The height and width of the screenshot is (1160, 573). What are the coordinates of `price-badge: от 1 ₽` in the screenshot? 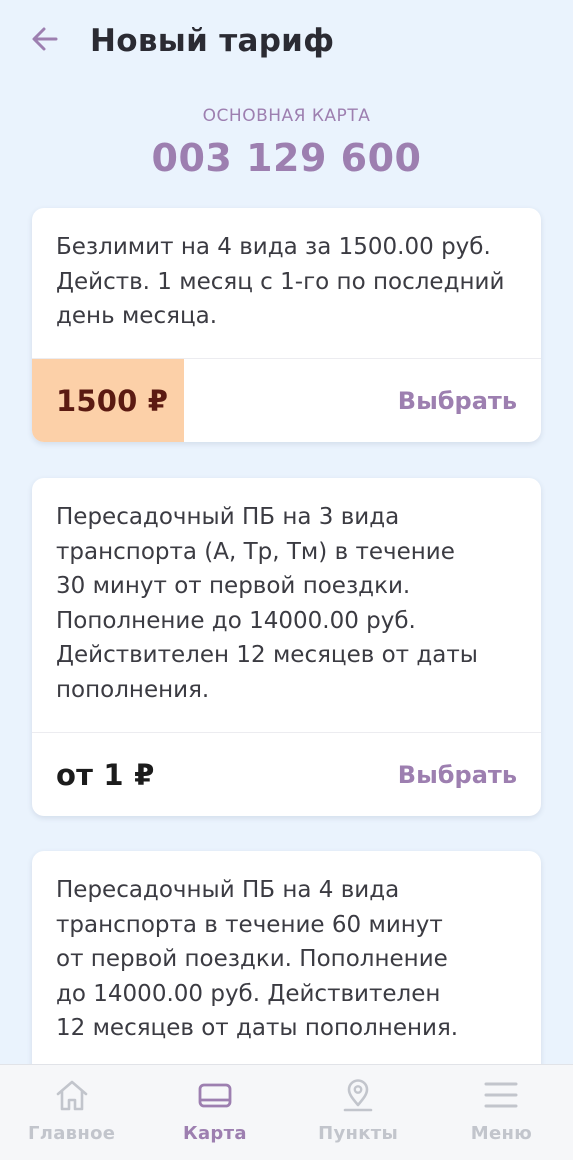 It's located at (93, 774).